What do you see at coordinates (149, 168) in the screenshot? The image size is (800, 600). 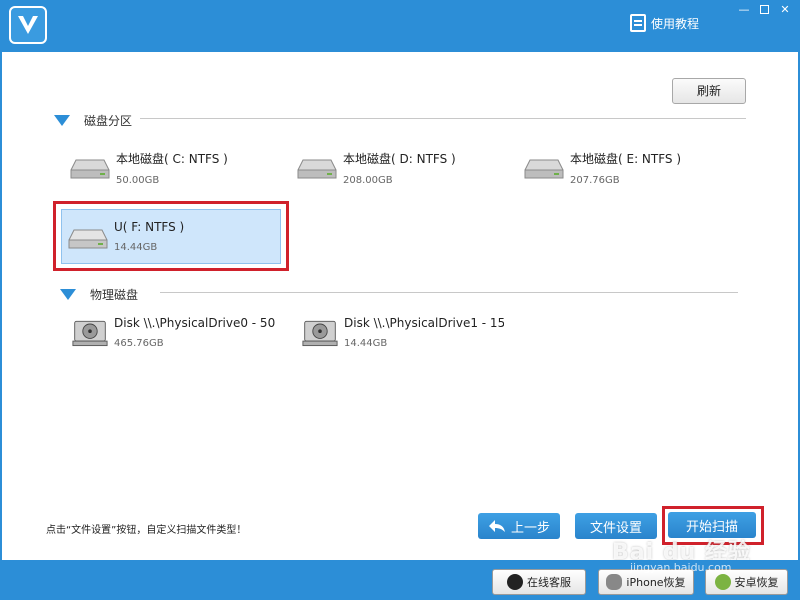 I see `partition-item-c: 本地磁盘( C: NTFS ) 50.00GB` at bounding box center [149, 168].